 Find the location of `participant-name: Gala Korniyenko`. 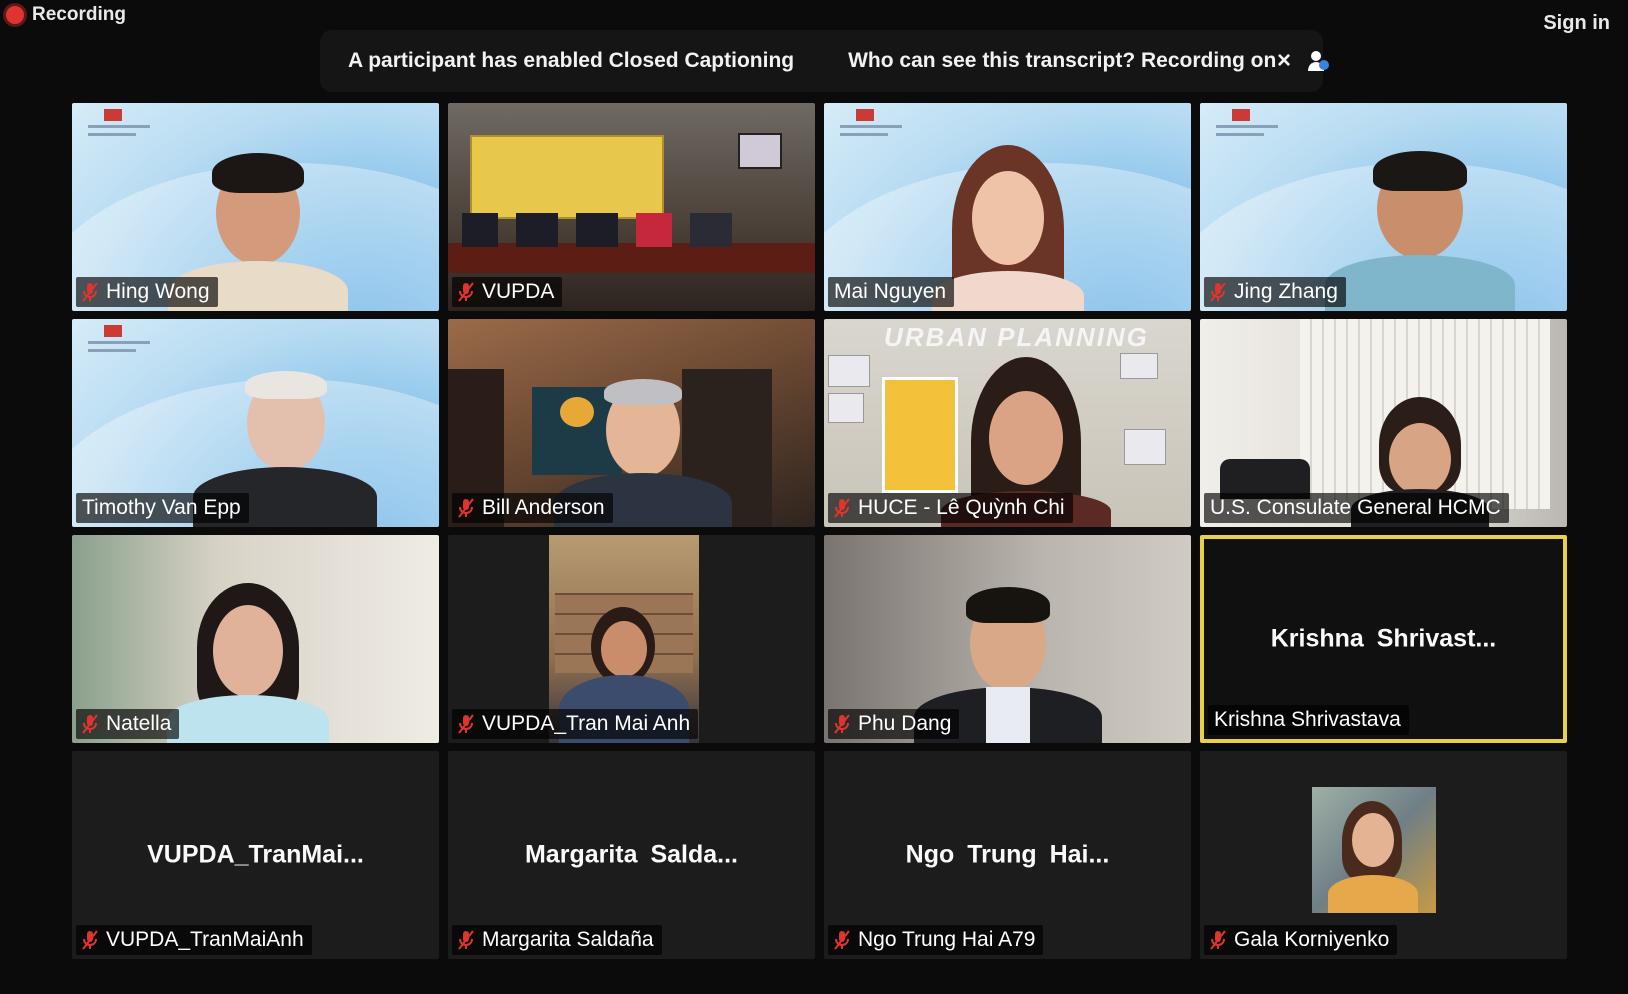

participant-name: Gala Korniyenko is located at coordinates (1312, 939).